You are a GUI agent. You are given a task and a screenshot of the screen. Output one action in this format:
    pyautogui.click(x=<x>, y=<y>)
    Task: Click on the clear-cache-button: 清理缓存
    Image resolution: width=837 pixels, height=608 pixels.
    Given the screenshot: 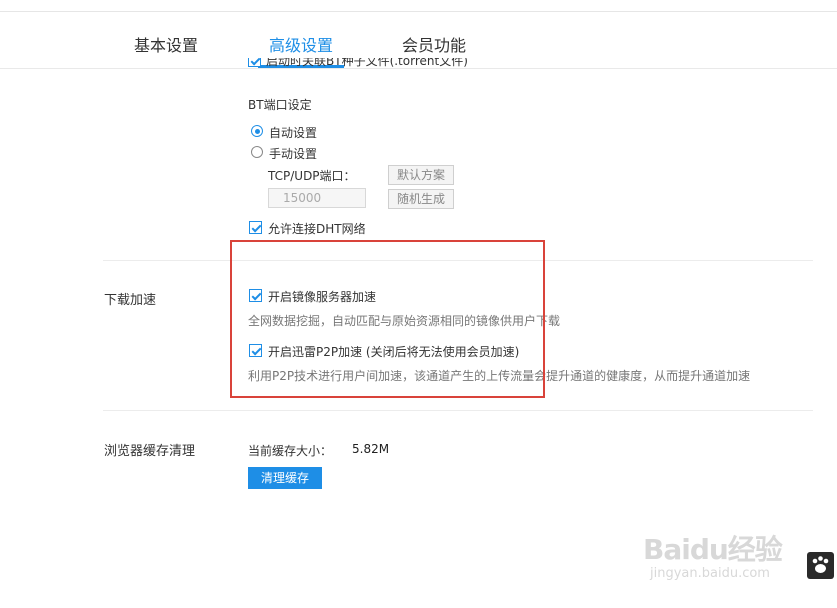 What is the action you would take?
    pyautogui.click(x=285, y=478)
    